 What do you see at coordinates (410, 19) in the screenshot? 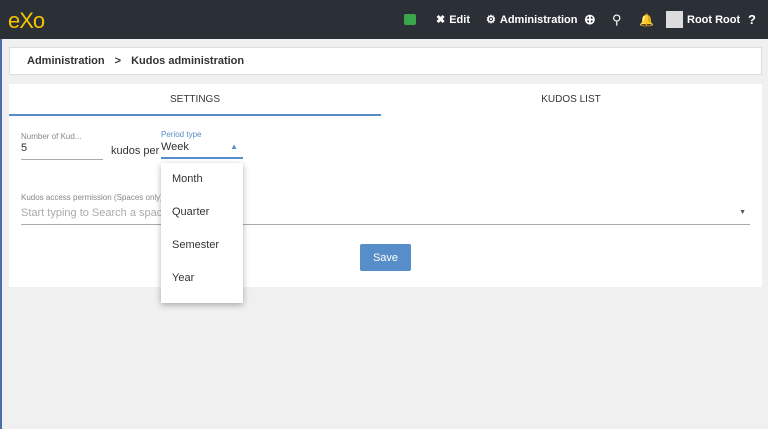
I see `chat-icon` at bounding box center [410, 19].